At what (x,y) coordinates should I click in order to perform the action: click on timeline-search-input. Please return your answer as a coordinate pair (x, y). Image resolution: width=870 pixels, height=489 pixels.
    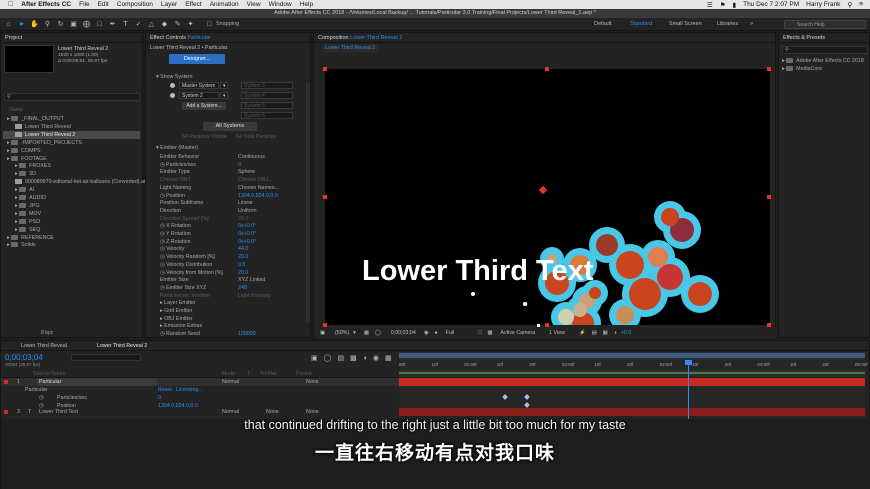
    Looking at the image, I should click on (106, 357).